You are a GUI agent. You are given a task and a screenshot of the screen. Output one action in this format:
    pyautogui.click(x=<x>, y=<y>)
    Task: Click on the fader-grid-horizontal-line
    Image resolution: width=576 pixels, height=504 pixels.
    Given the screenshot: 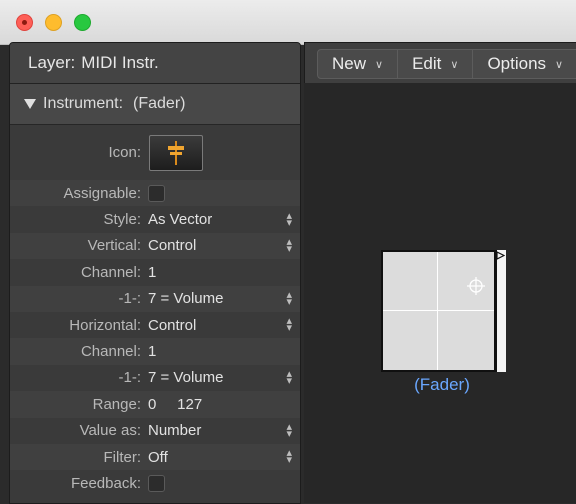 What is the action you would take?
    pyautogui.click(x=438, y=310)
    